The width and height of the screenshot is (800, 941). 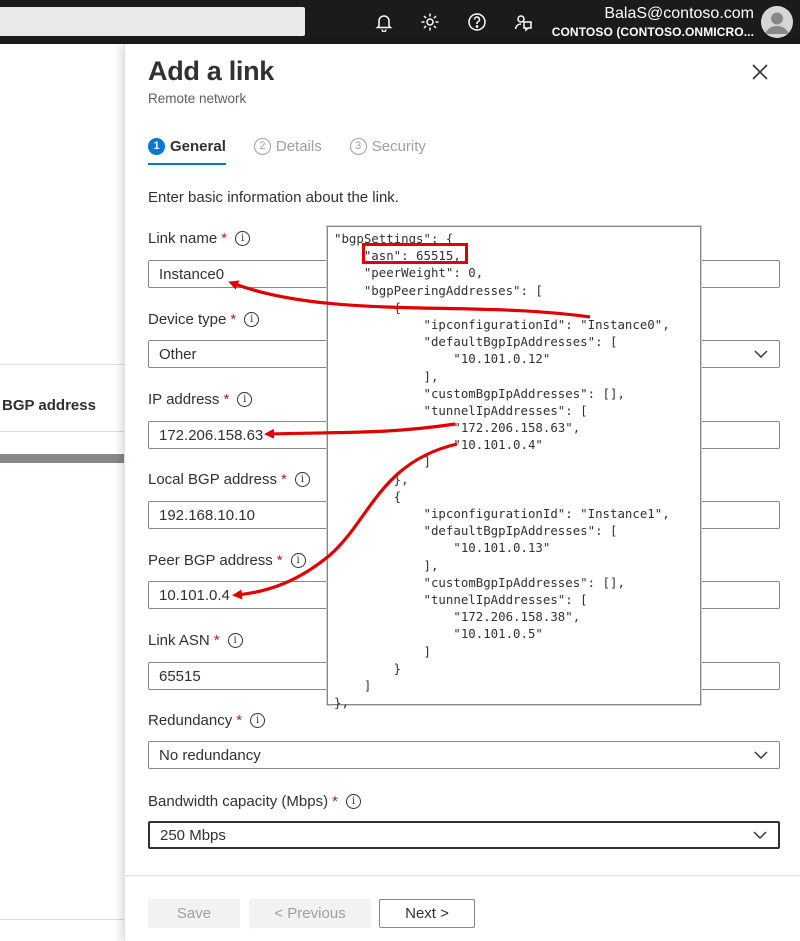 I want to click on tab-details: 2 Details, so click(x=287, y=146).